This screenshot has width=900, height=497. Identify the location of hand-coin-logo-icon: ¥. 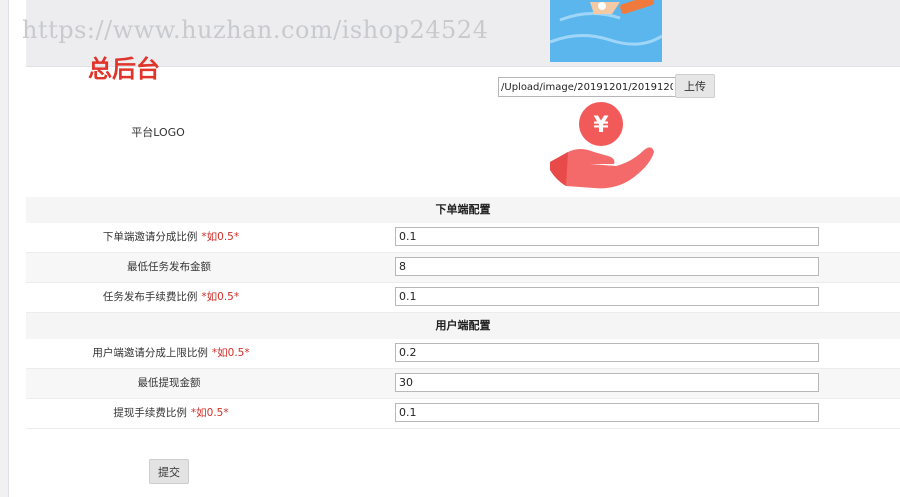
(602, 145).